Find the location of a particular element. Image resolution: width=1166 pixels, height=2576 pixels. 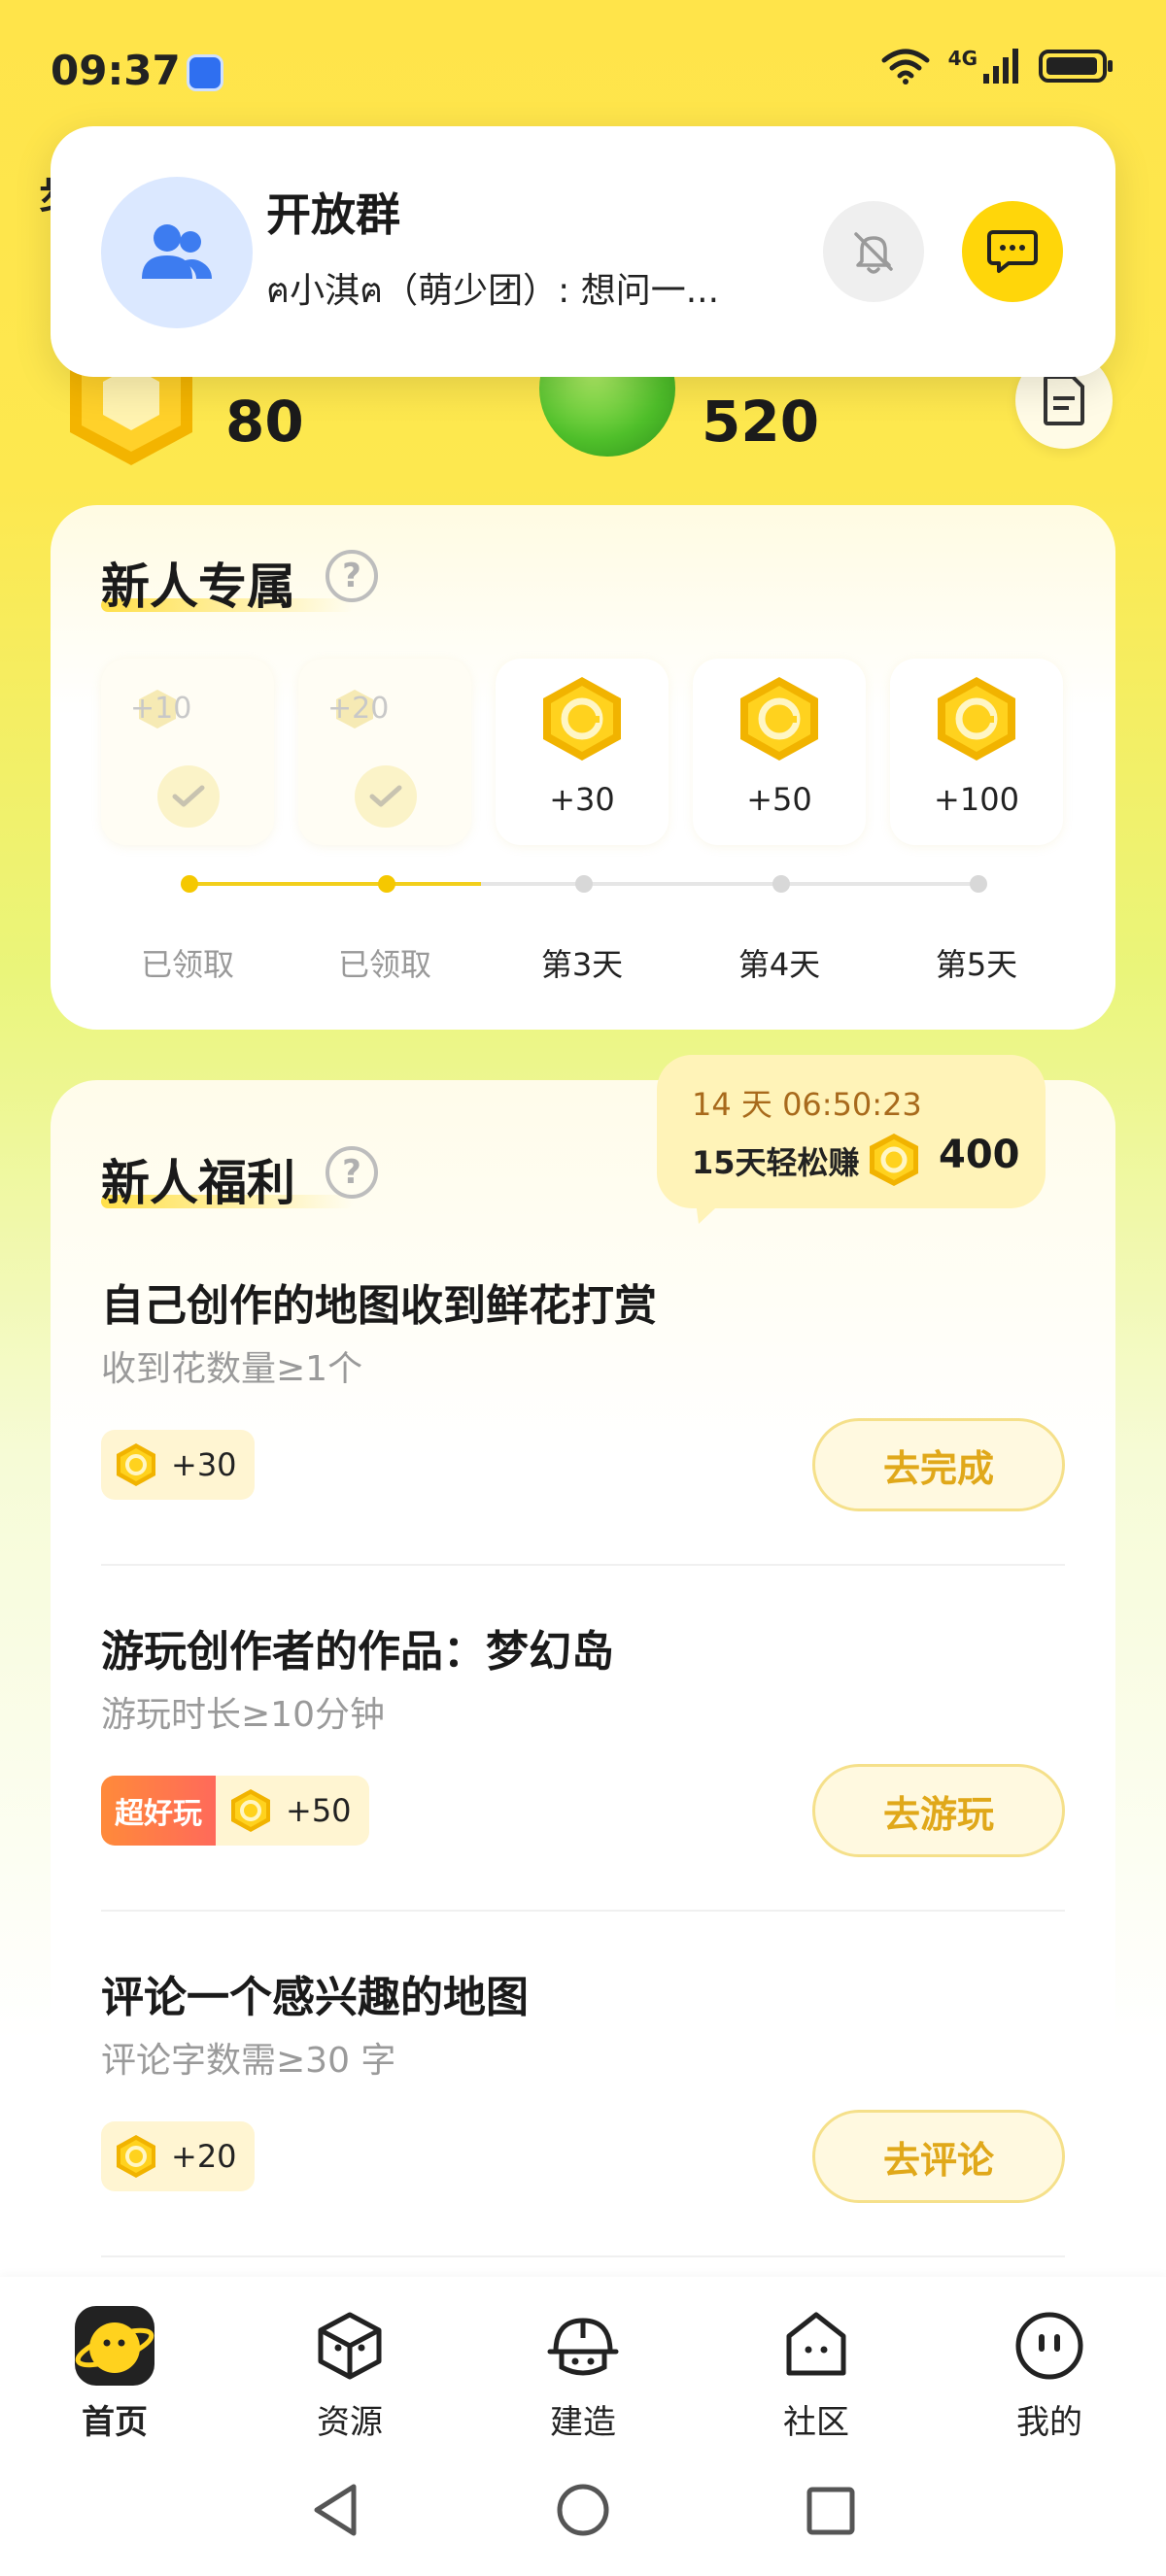

signal-icon is located at coordinates (1000, 66).